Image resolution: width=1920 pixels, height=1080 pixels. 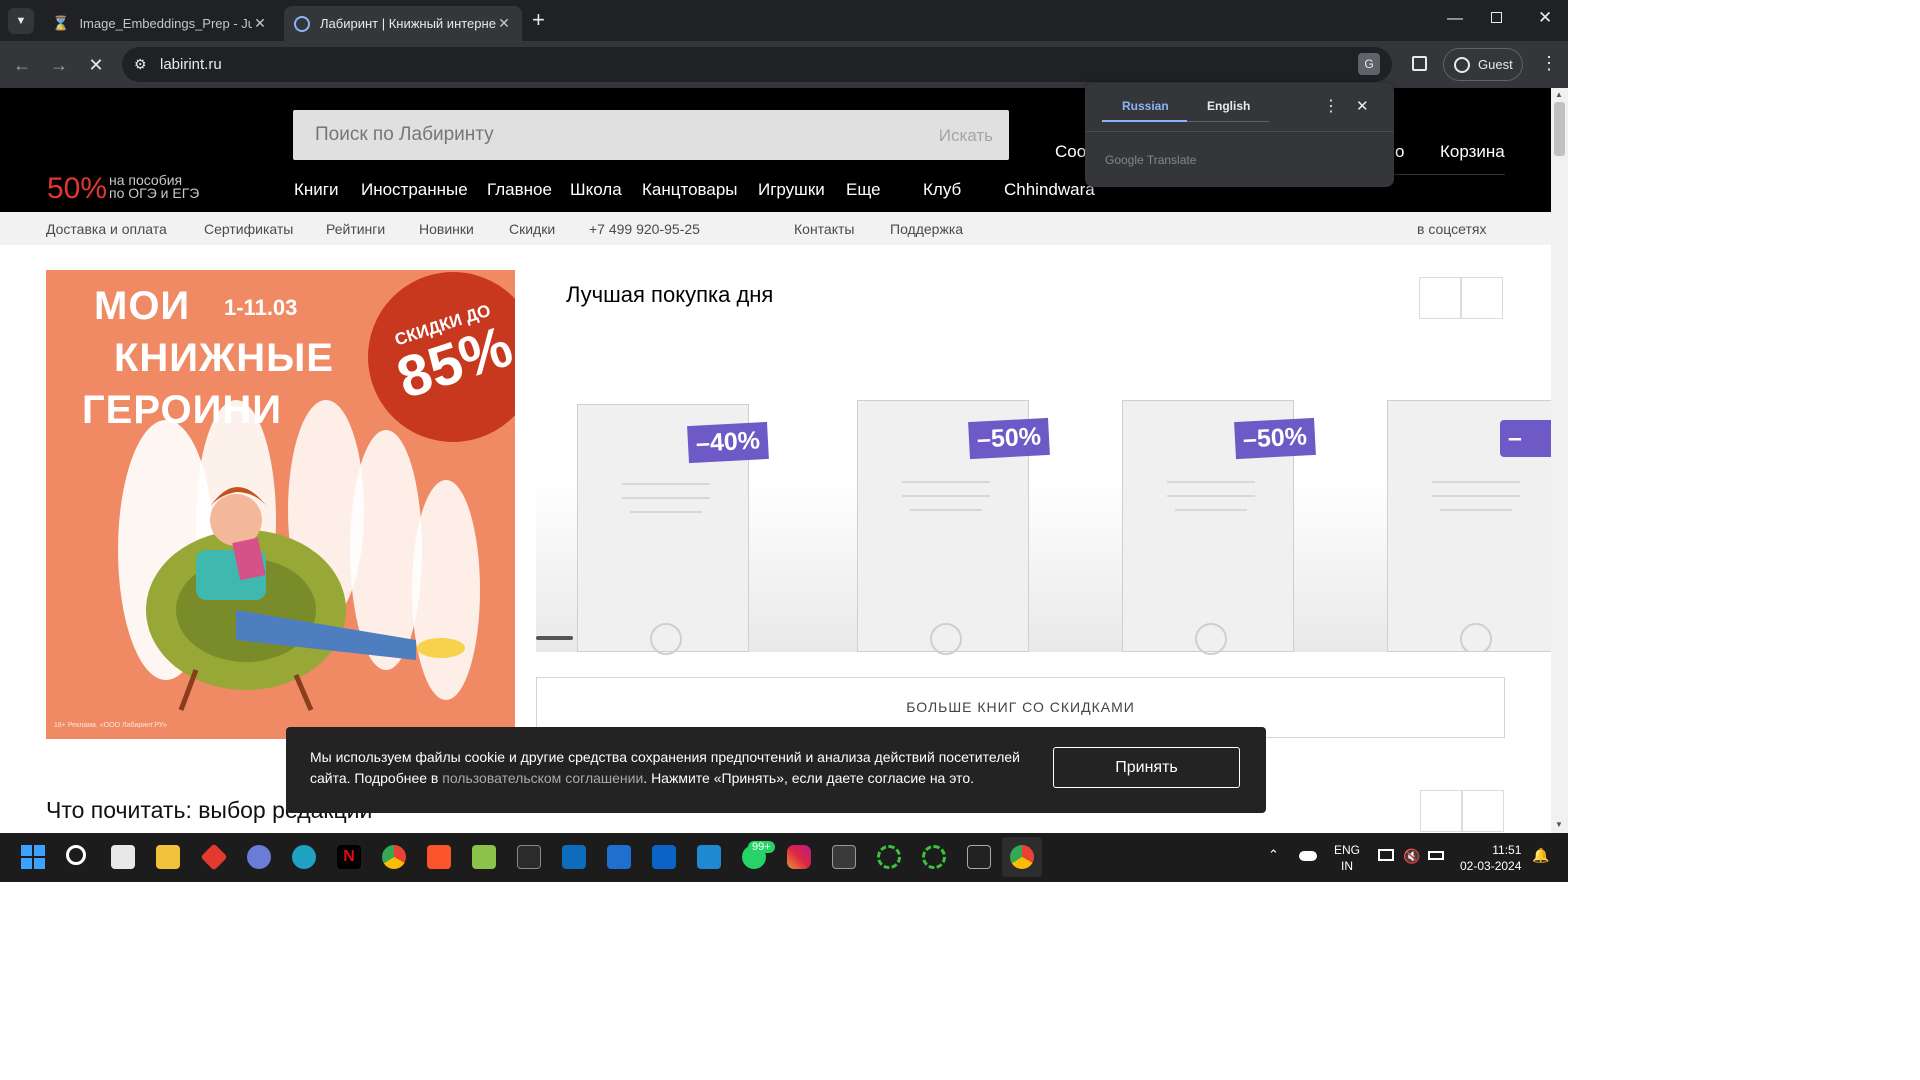 What do you see at coordinates (1559, 94) in the screenshot?
I see `scroll-up-arrow: ▲` at bounding box center [1559, 94].